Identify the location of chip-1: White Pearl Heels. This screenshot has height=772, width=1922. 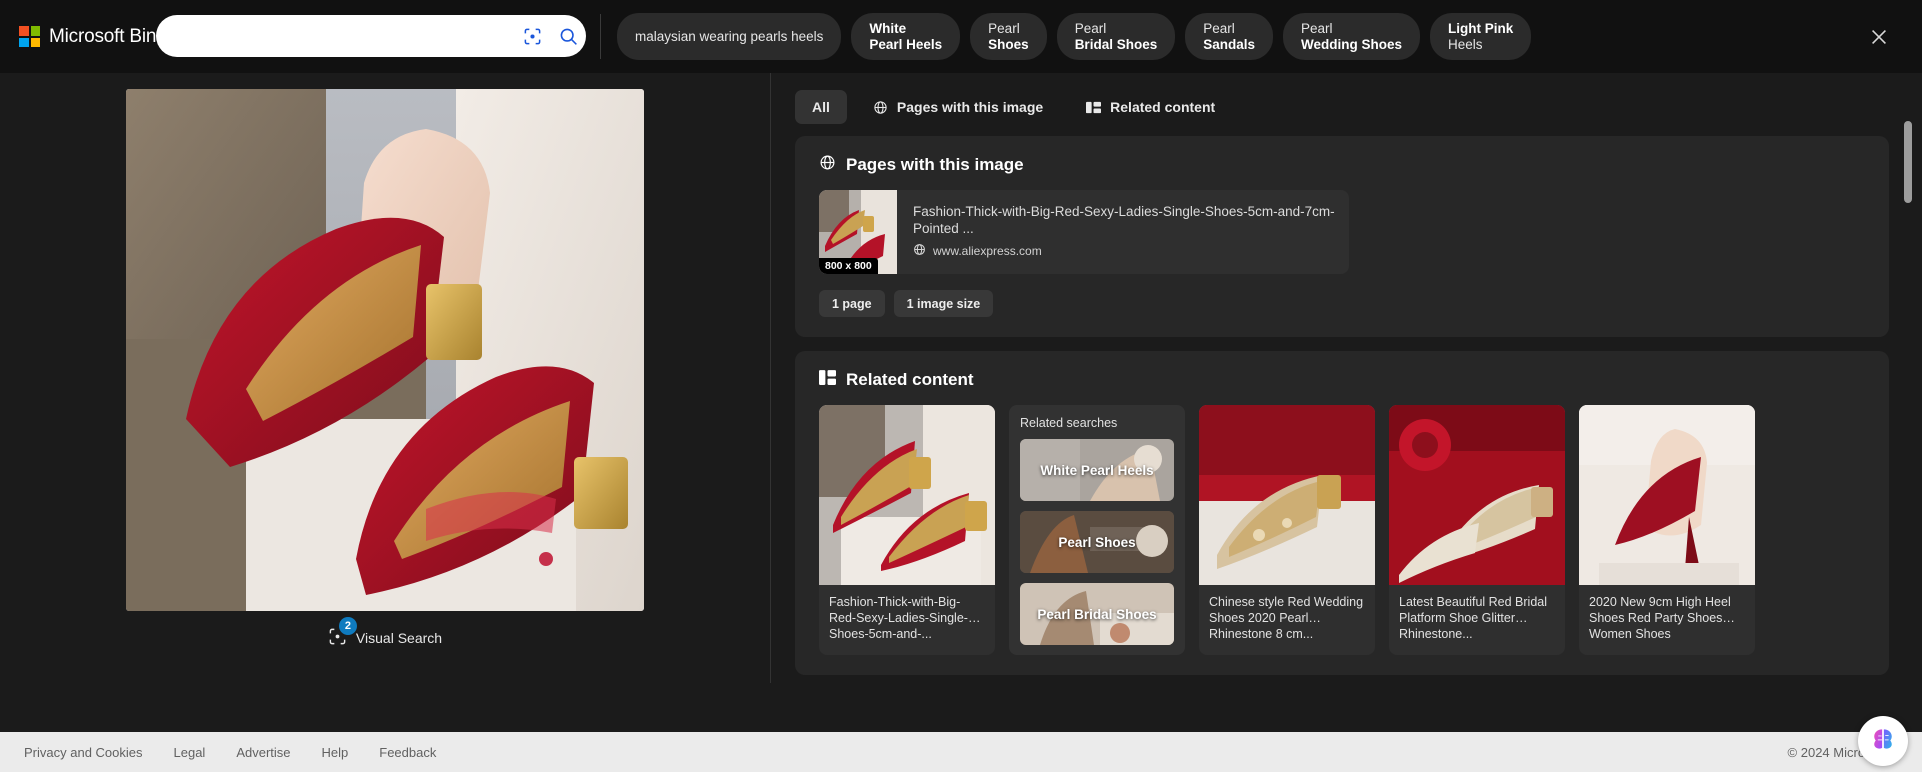
(906, 36).